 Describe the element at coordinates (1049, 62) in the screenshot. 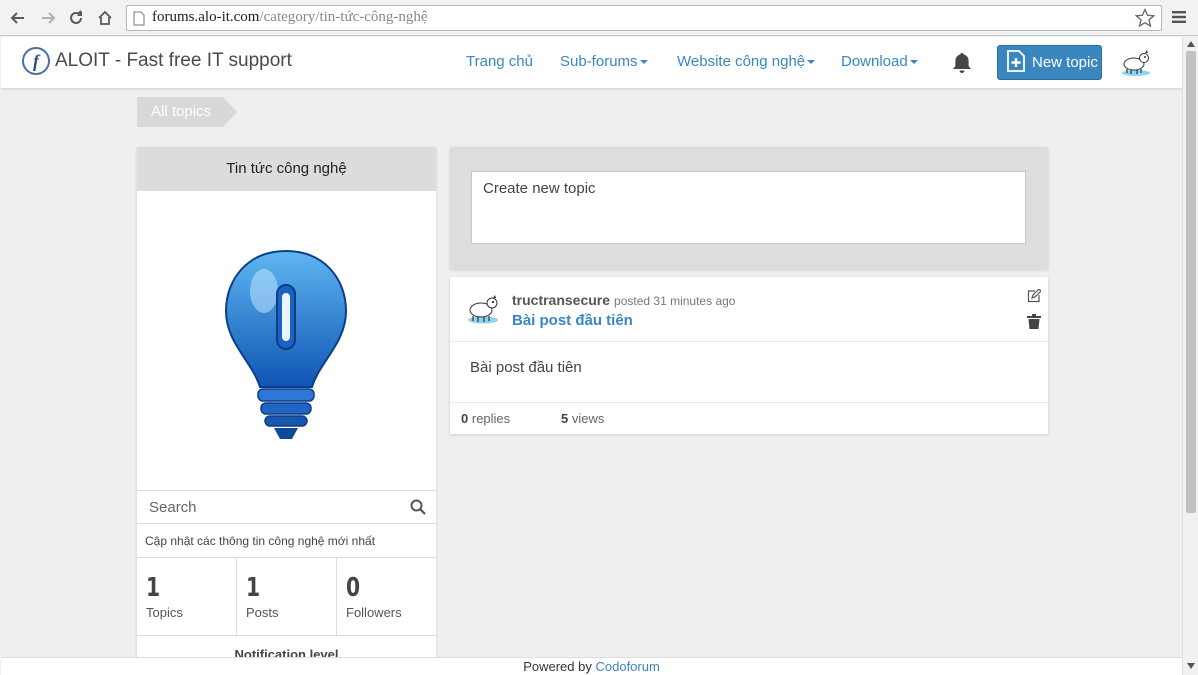

I see `new-topic-button: New topic` at that location.